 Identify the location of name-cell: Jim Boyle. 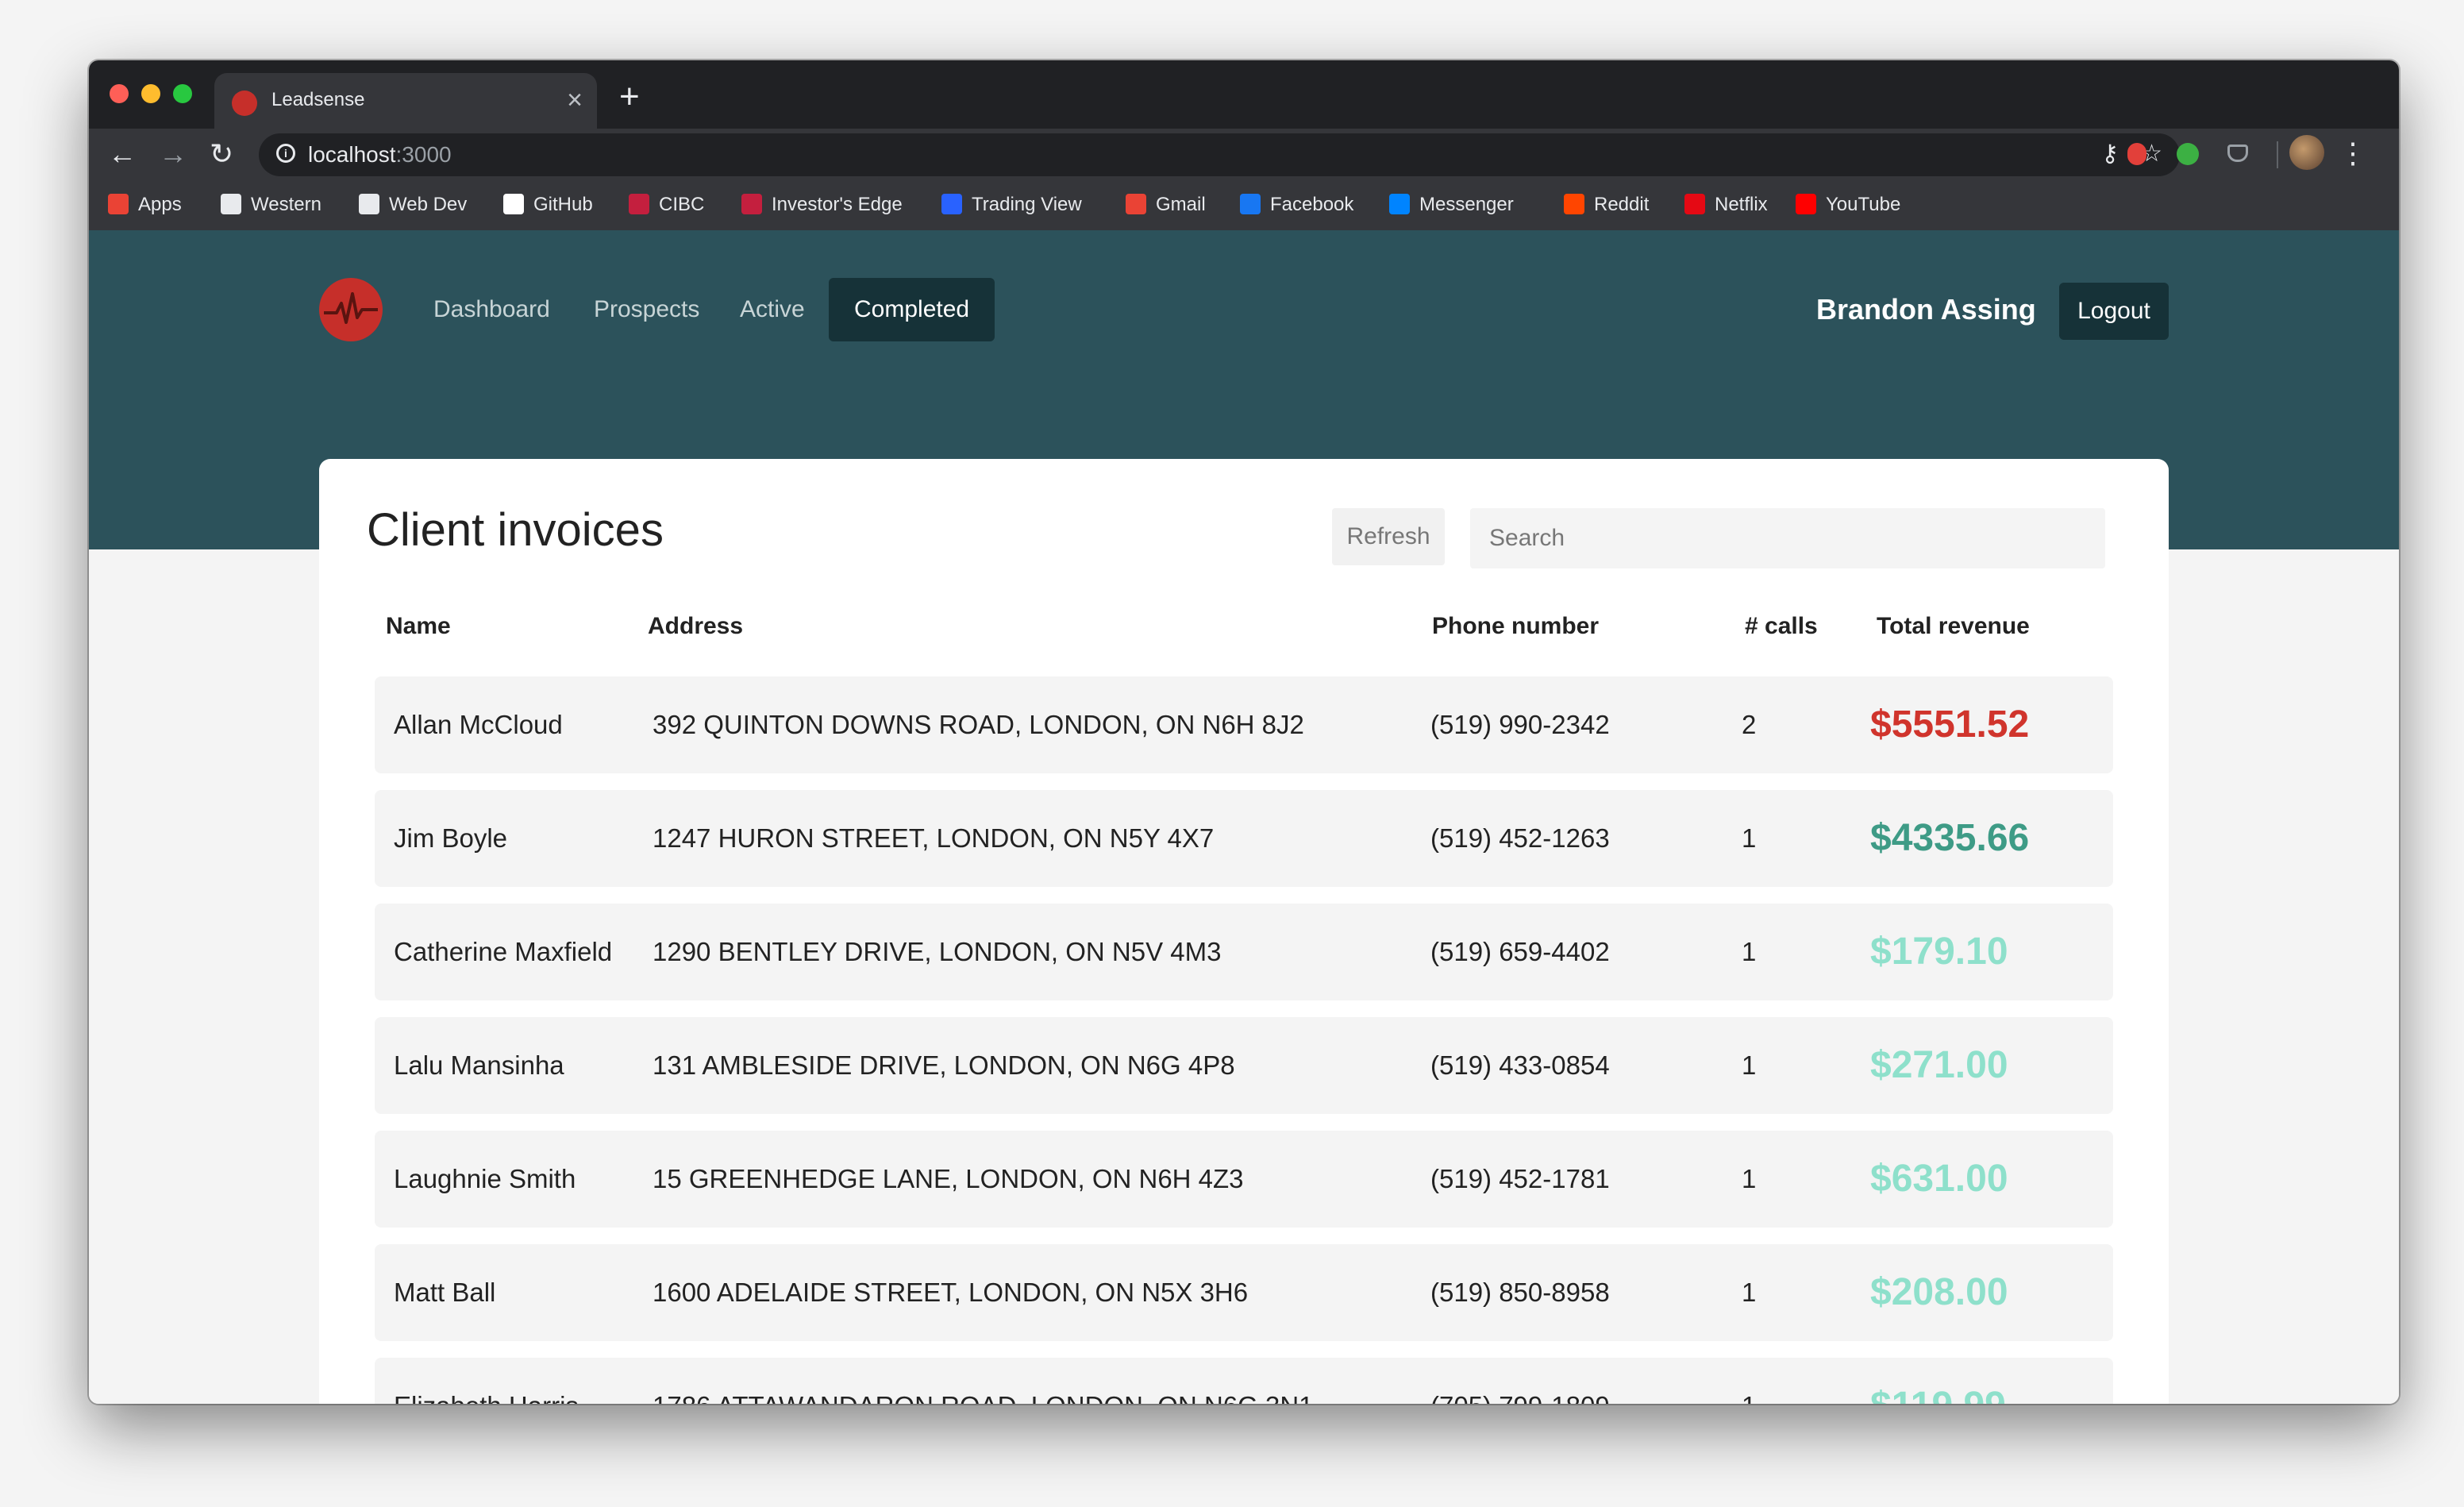
(451, 838).